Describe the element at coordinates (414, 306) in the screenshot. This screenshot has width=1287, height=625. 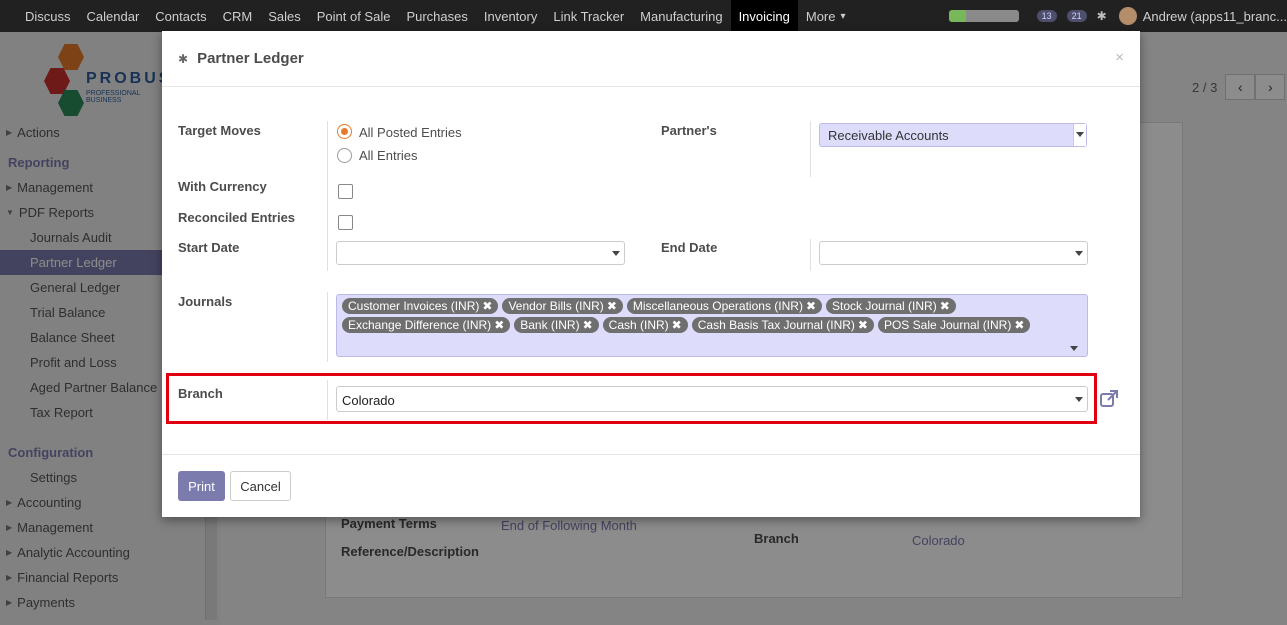
I see `journal-tag-label: Customer Invoices (INR)` at that location.